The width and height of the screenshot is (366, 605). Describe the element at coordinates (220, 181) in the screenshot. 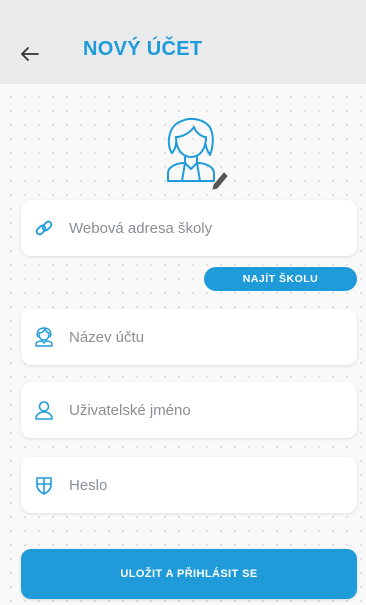

I see `pencil-icon` at that location.